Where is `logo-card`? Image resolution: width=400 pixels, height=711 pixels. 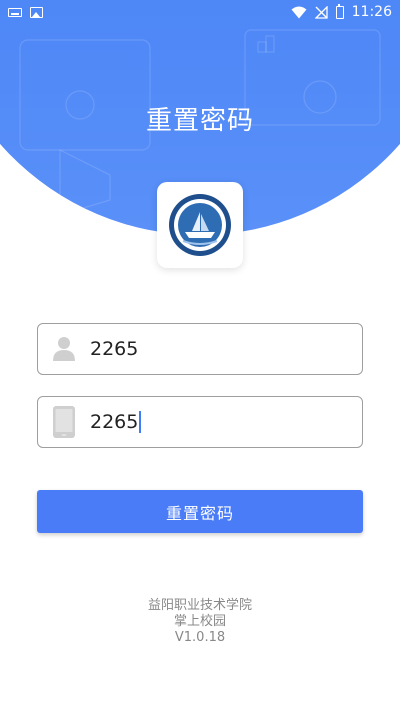
logo-card is located at coordinates (200, 225).